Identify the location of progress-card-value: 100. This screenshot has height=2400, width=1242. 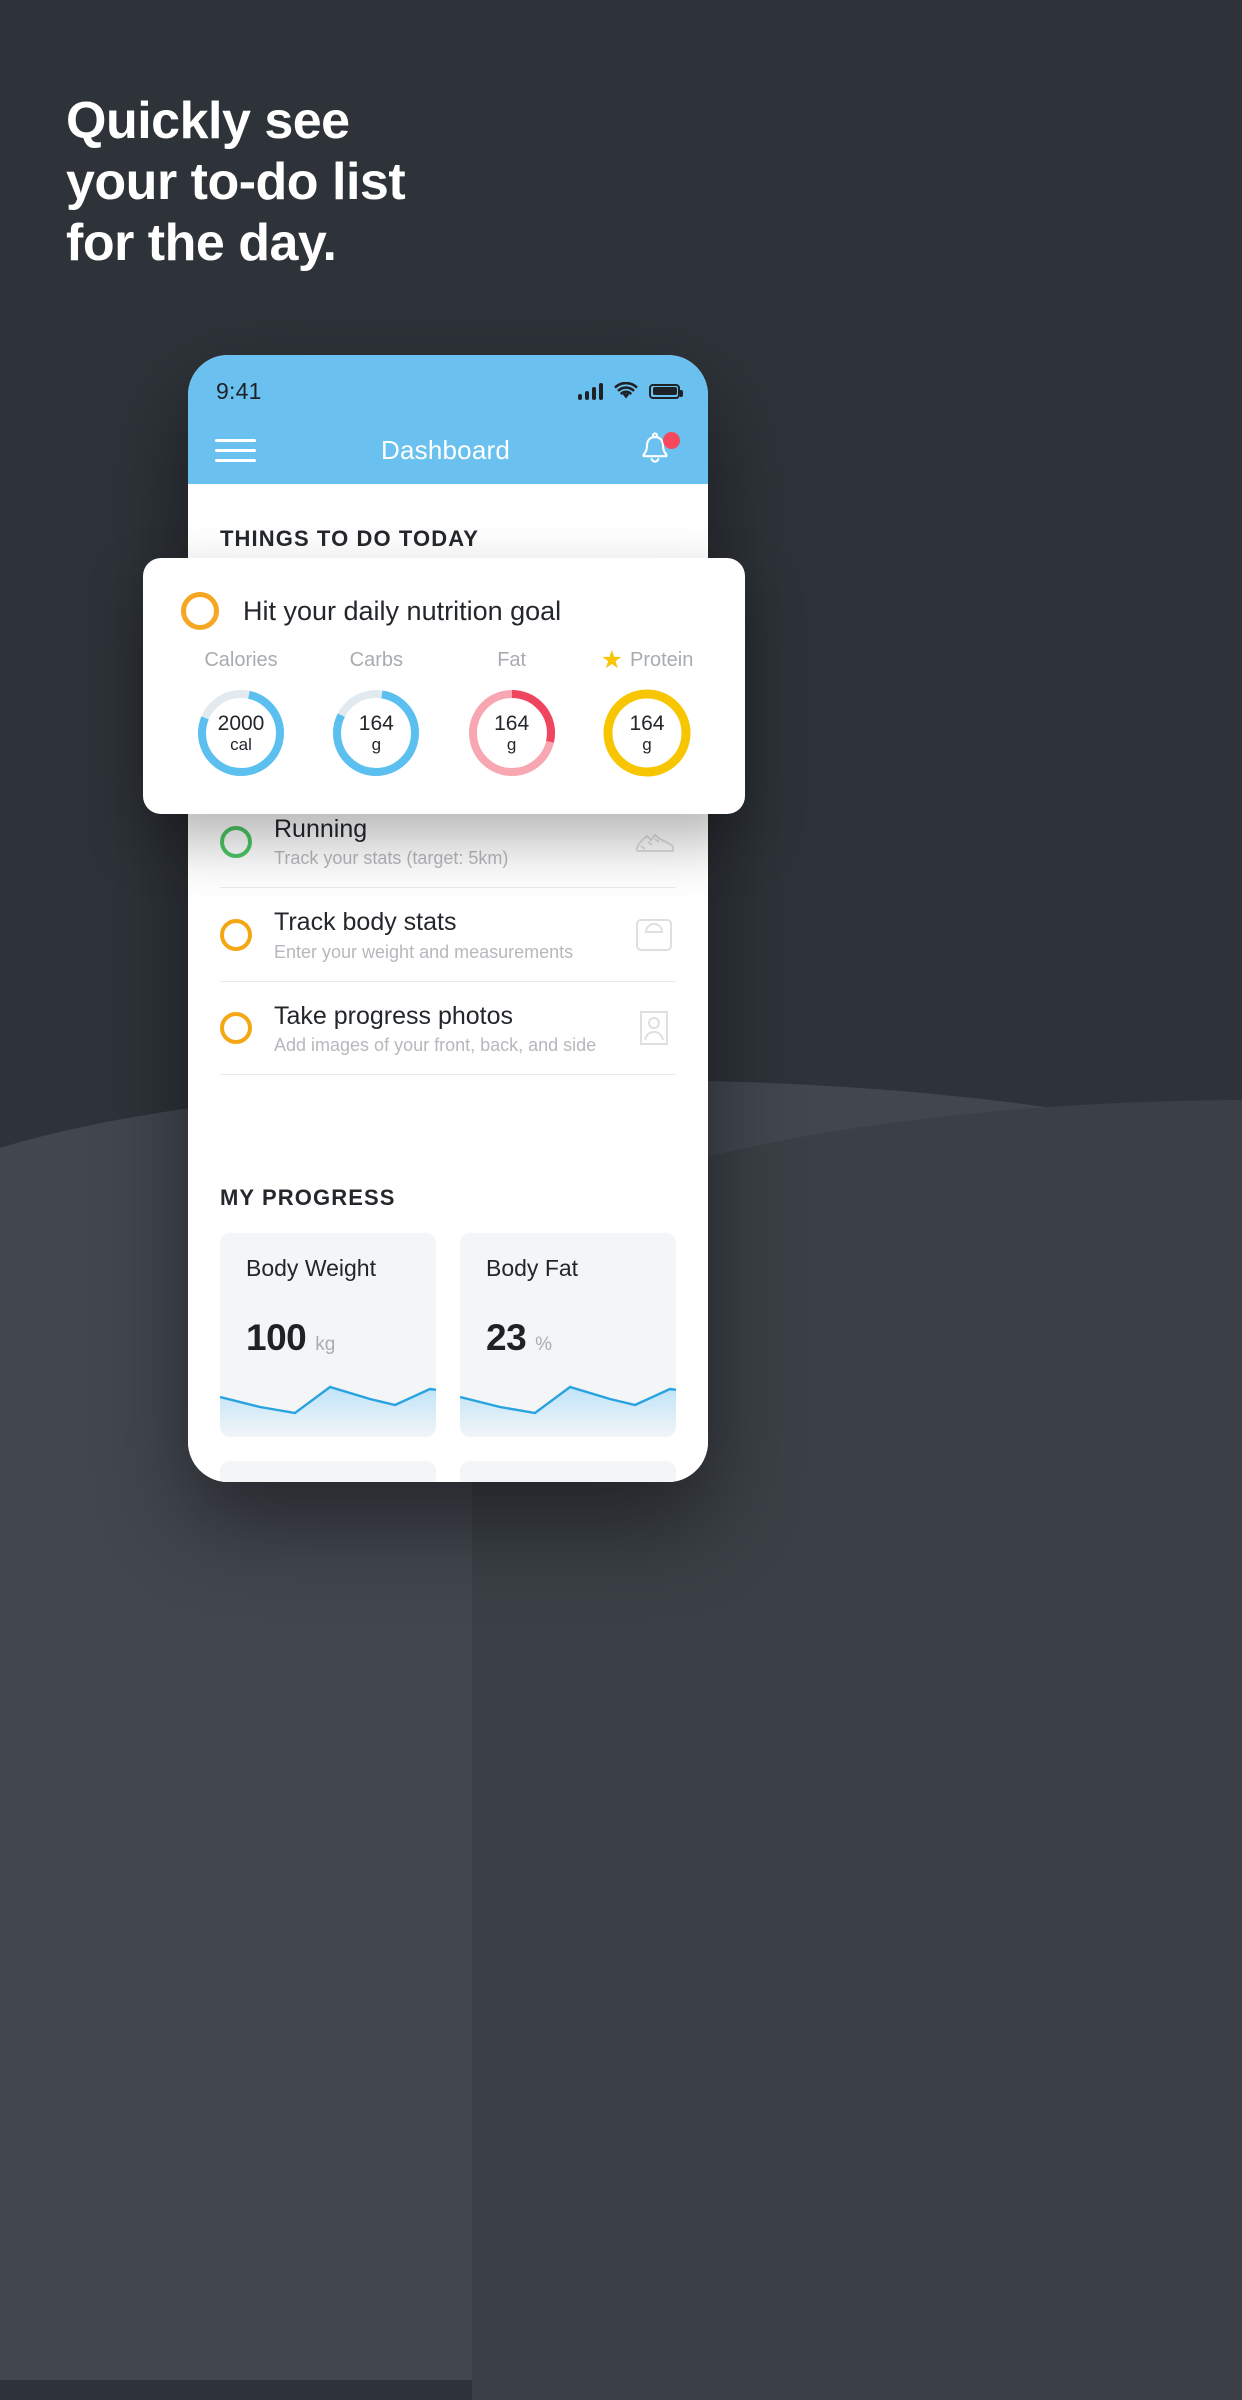
(276, 1337).